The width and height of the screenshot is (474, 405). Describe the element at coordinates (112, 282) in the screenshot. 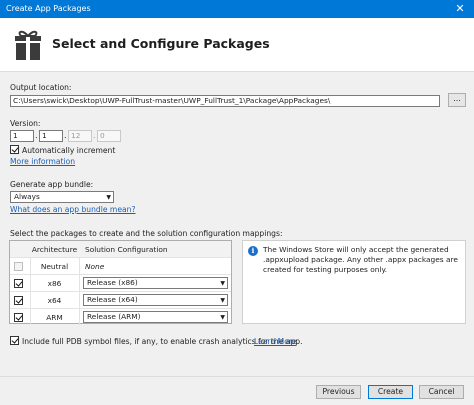

I see `config-selected: Release (x86)` at that location.